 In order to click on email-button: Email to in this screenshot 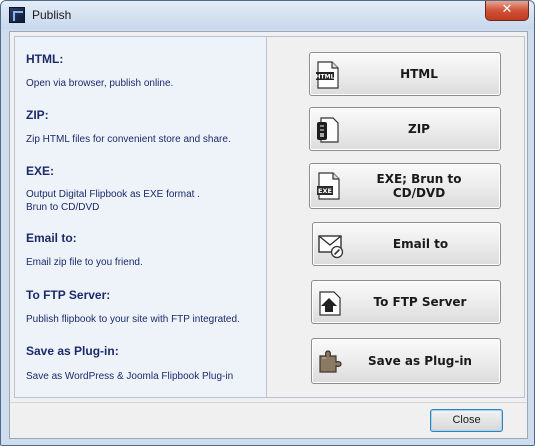, I will do `click(406, 244)`.